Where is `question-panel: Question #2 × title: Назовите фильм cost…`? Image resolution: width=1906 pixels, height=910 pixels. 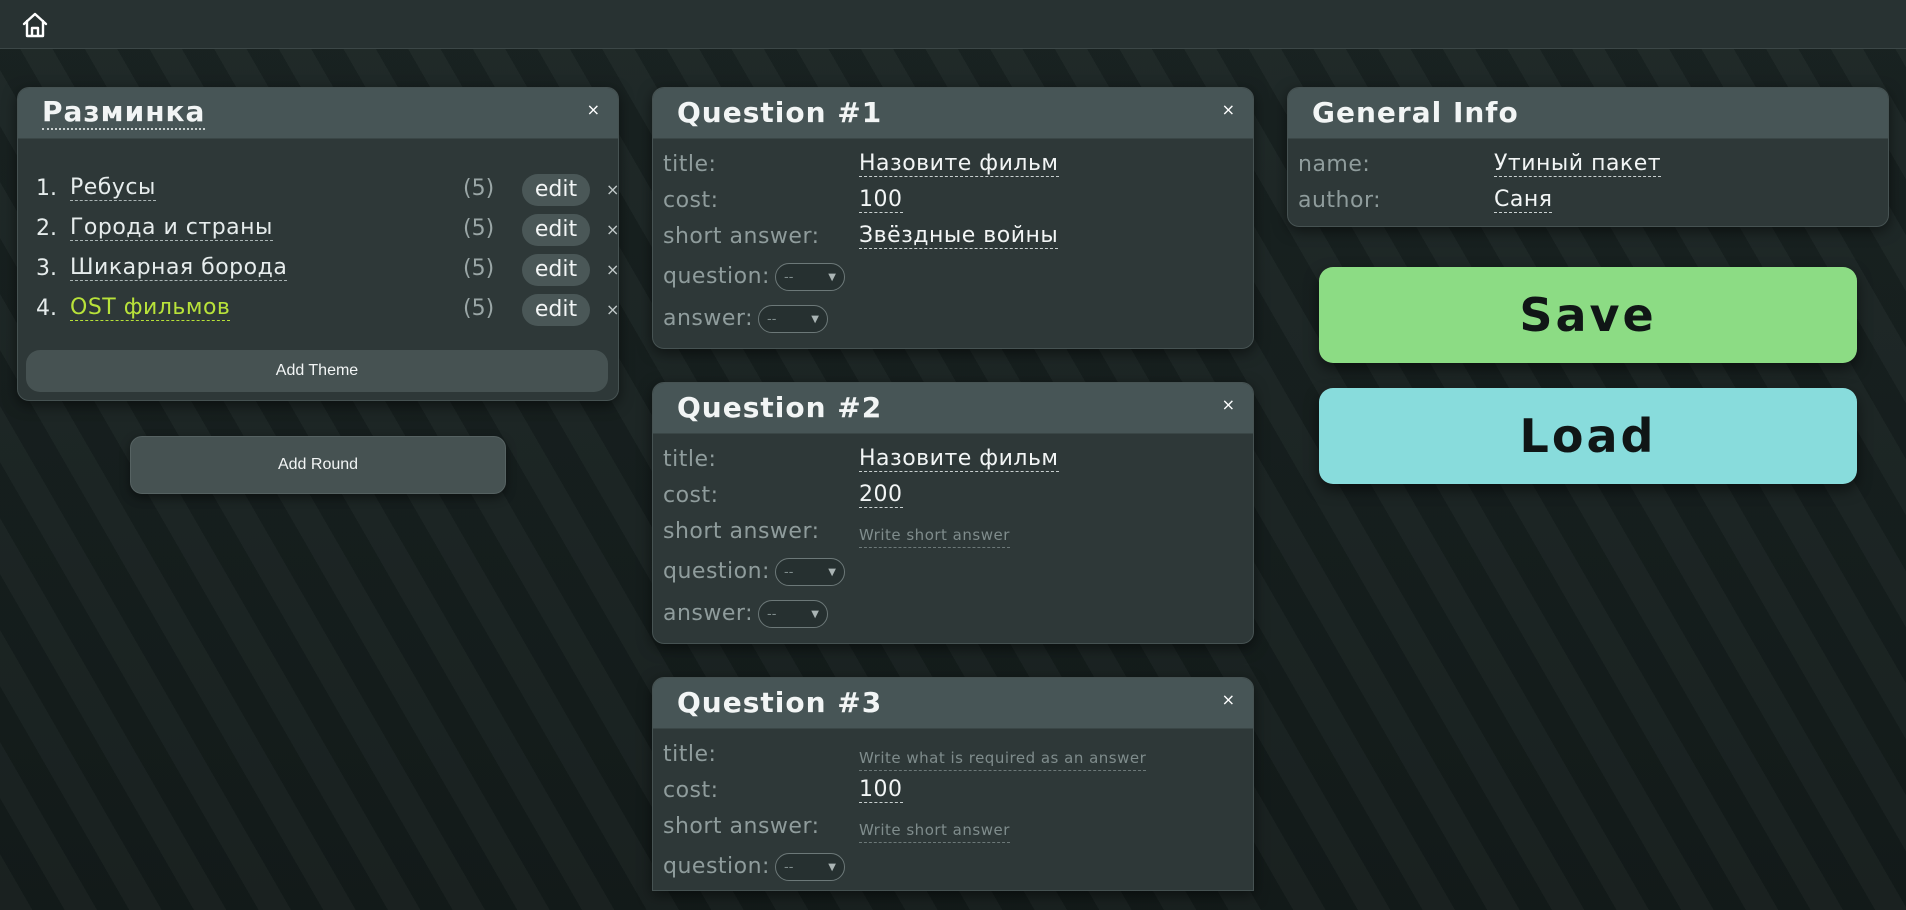
question-panel: Question #2 × title: Назовите фильм cost… is located at coordinates (953, 513).